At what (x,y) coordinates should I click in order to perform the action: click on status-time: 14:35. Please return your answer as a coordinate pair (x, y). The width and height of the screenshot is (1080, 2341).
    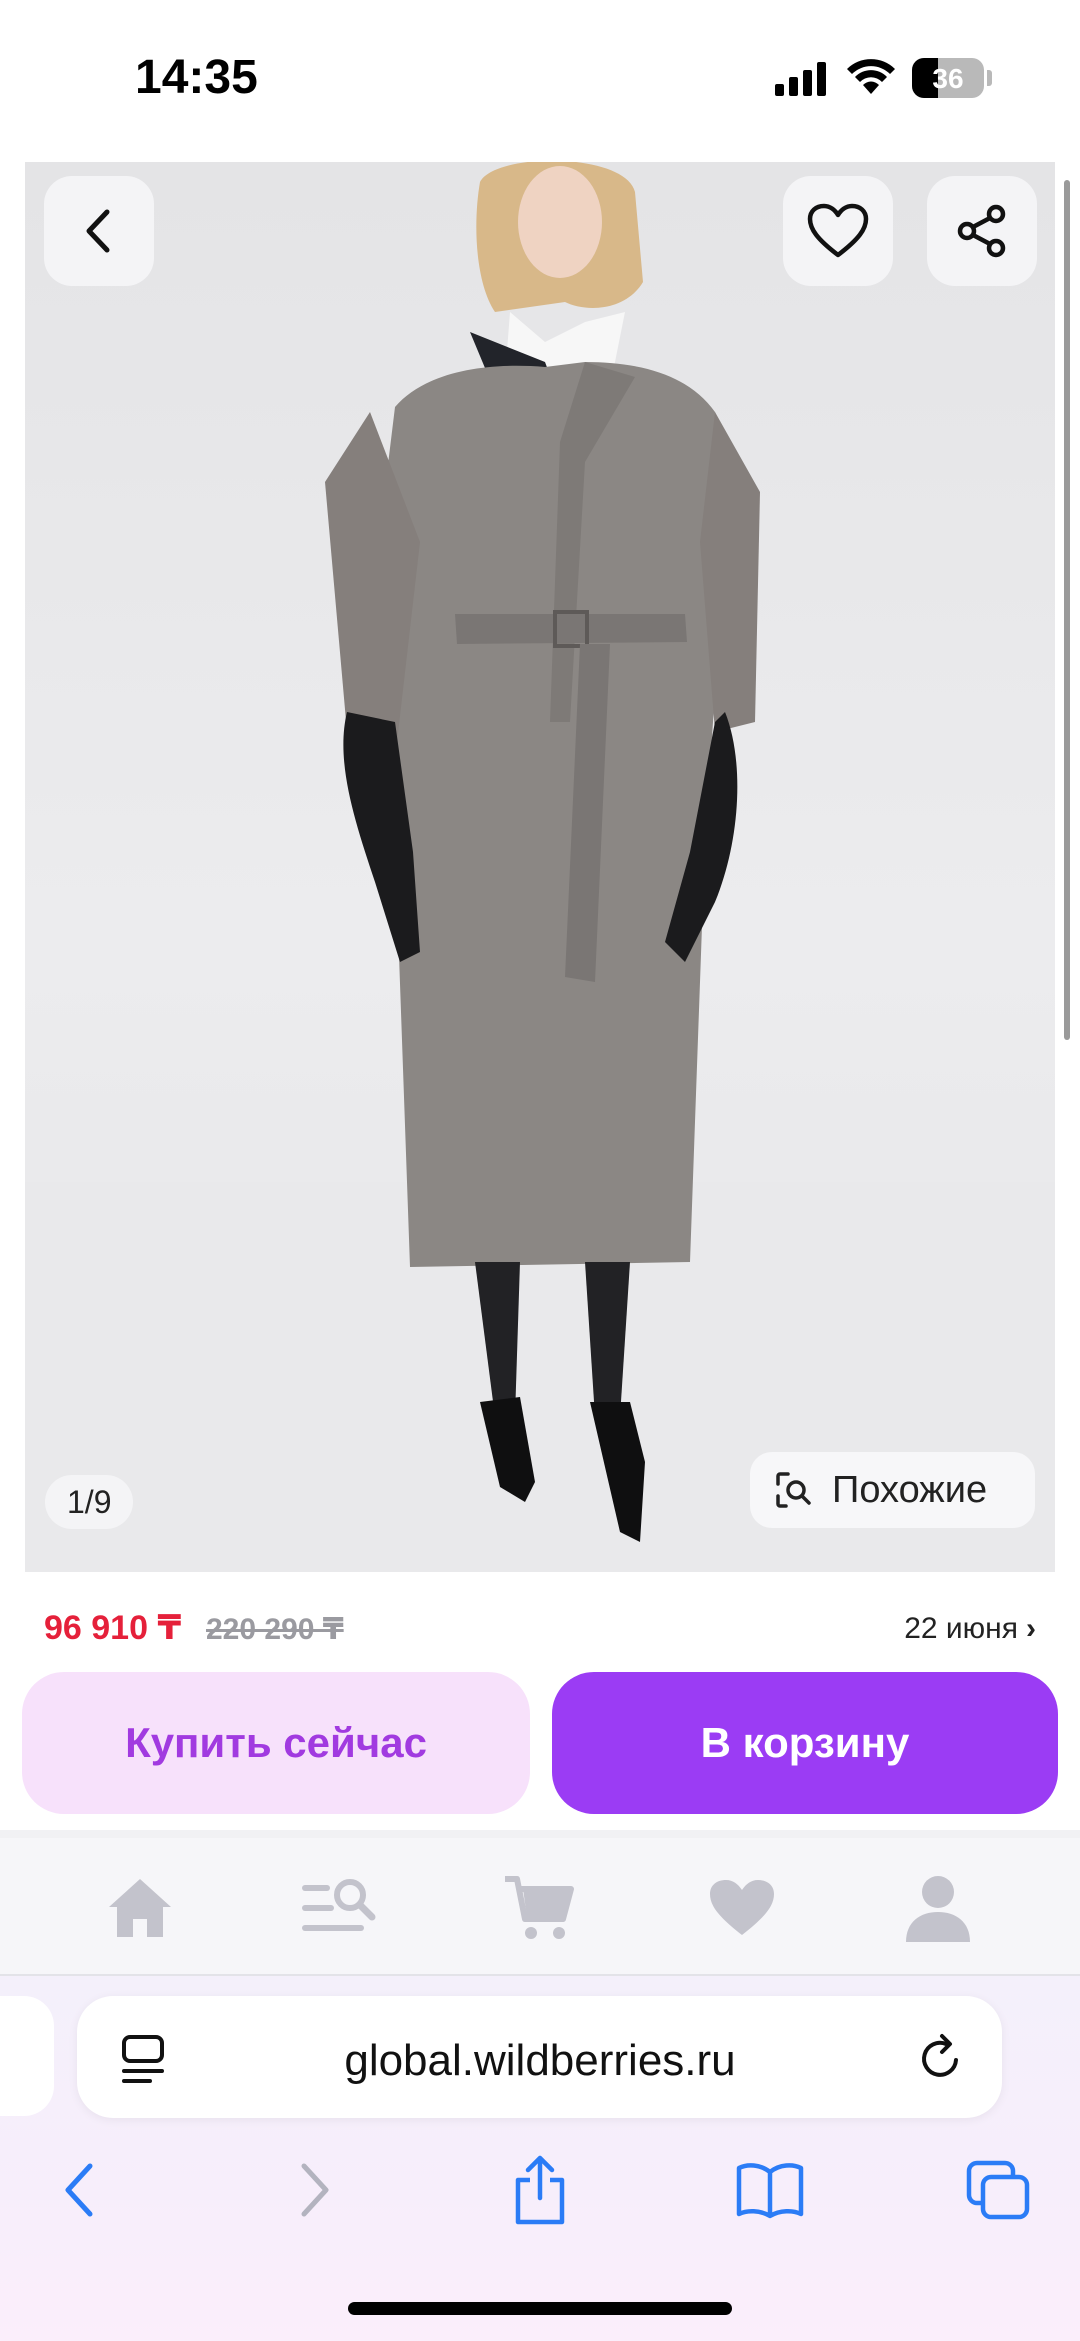
    Looking at the image, I should click on (196, 77).